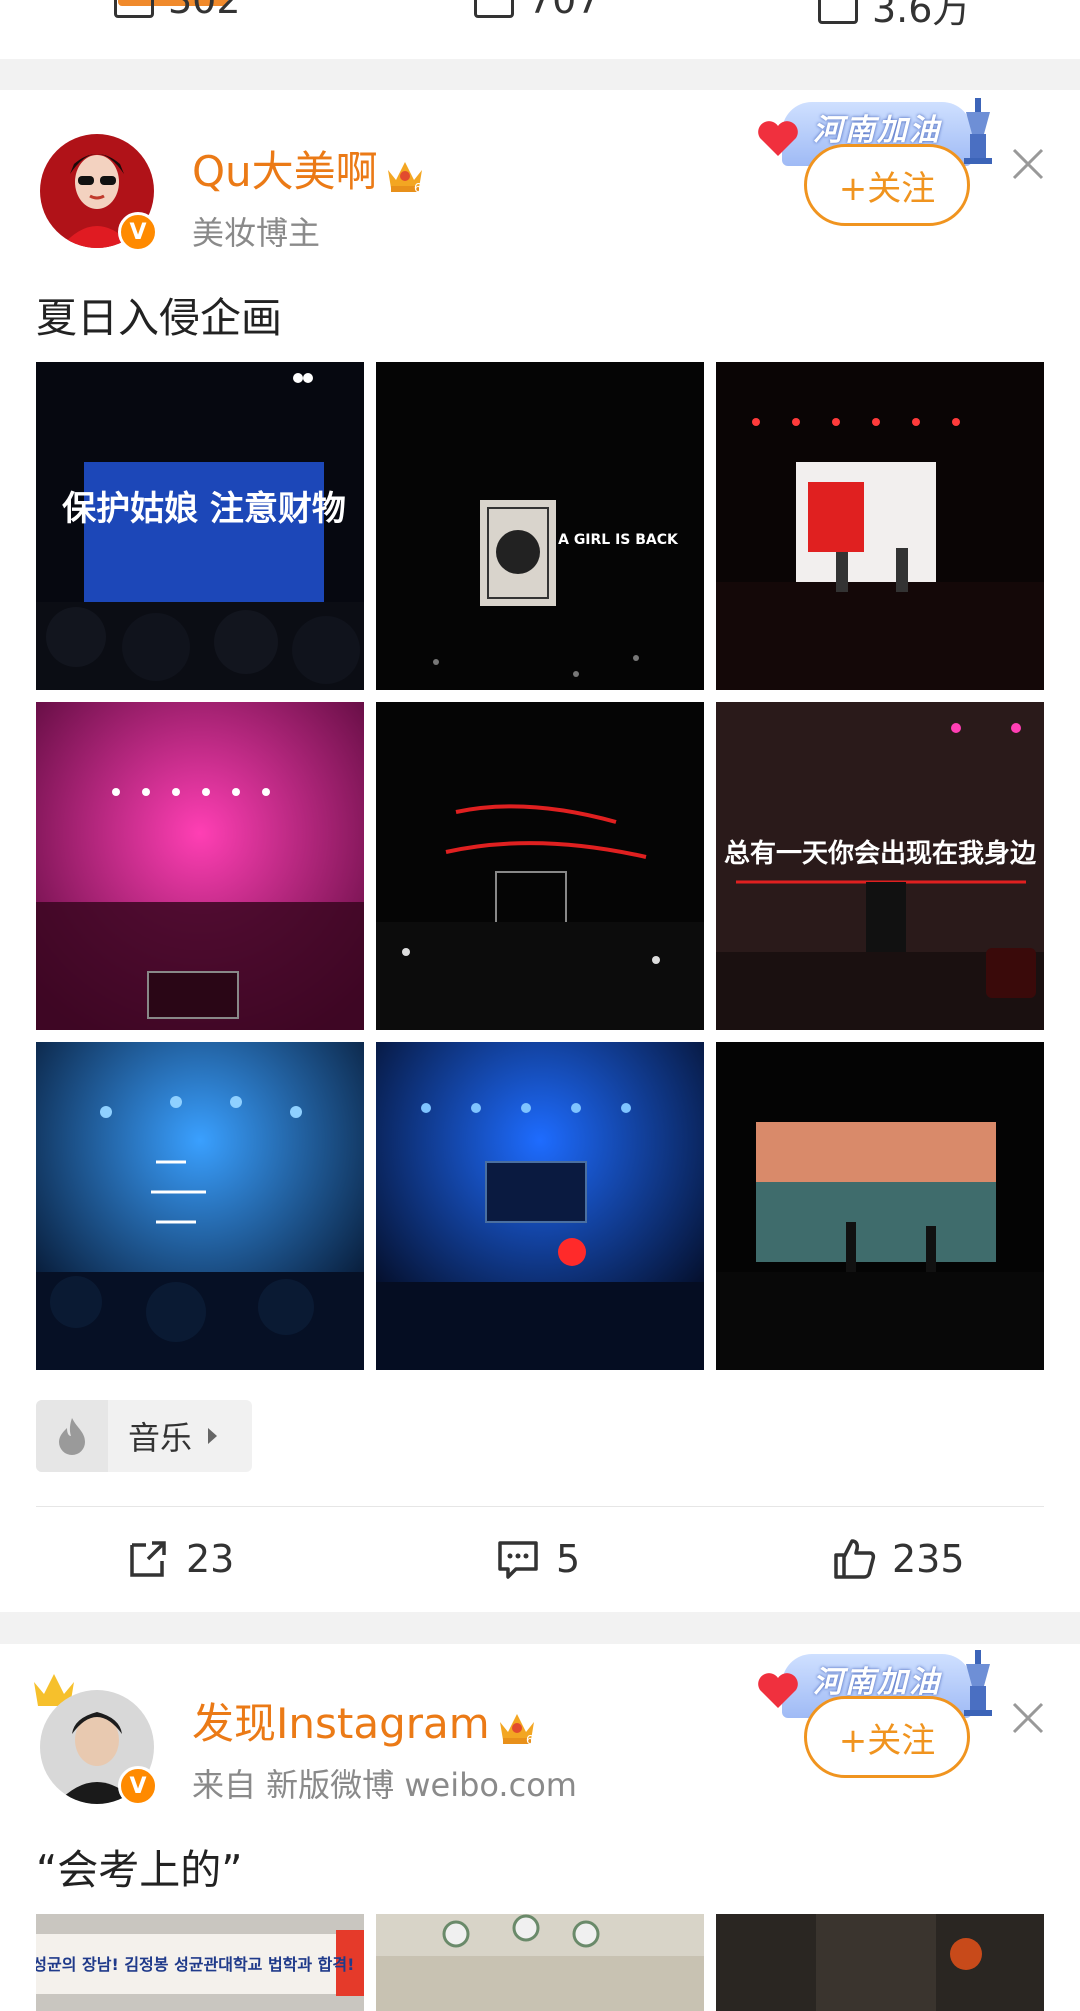 This screenshot has height=2011, width=1080. I want to click on image-thumb: 总有一天你会出现在我身边, so click(880, 866).